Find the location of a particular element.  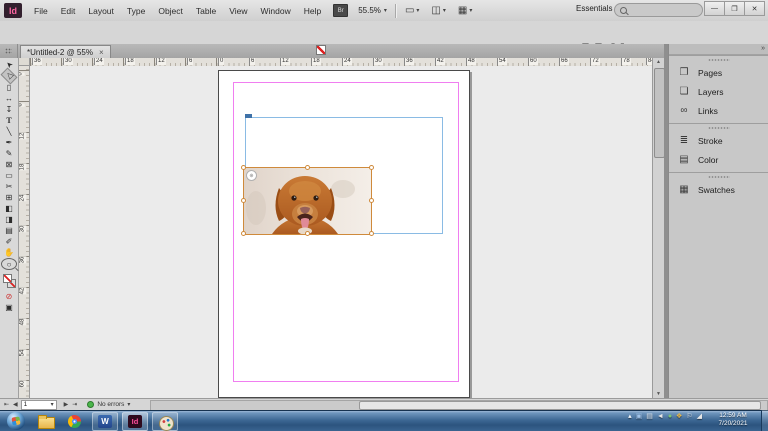

document-tab: *Untitled-2 @ 55% × is located at coordinates (65, 52).